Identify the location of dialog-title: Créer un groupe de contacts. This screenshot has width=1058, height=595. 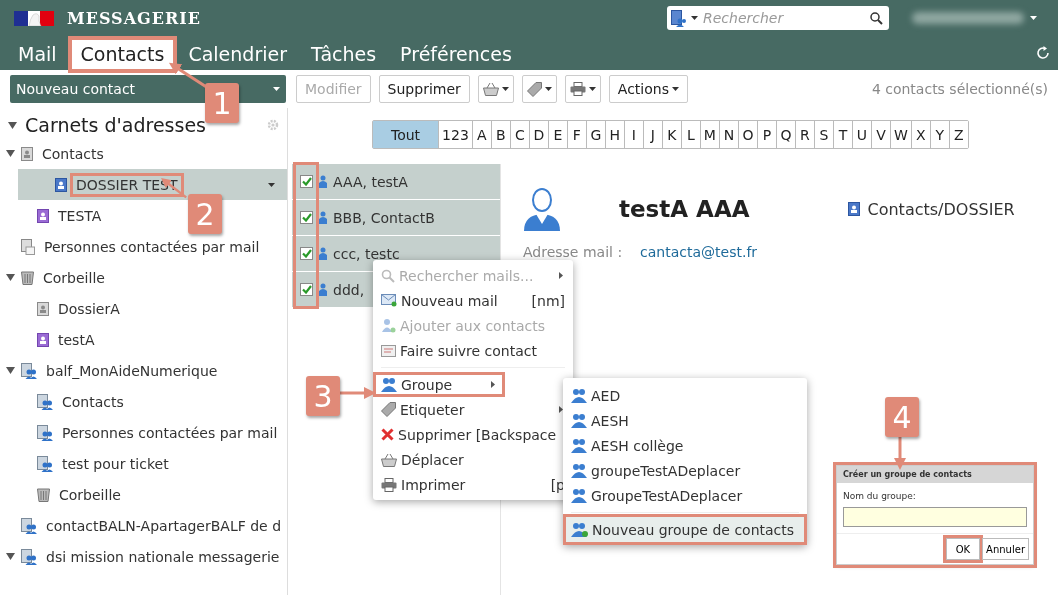
(935, 474).